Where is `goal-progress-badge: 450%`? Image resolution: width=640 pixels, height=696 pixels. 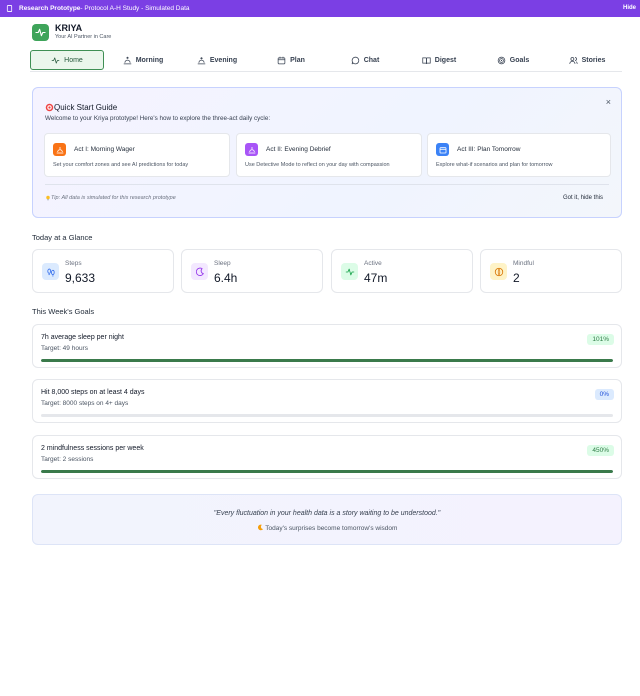
goal-progress-badge: 450% is located at coordinates (600, 450).